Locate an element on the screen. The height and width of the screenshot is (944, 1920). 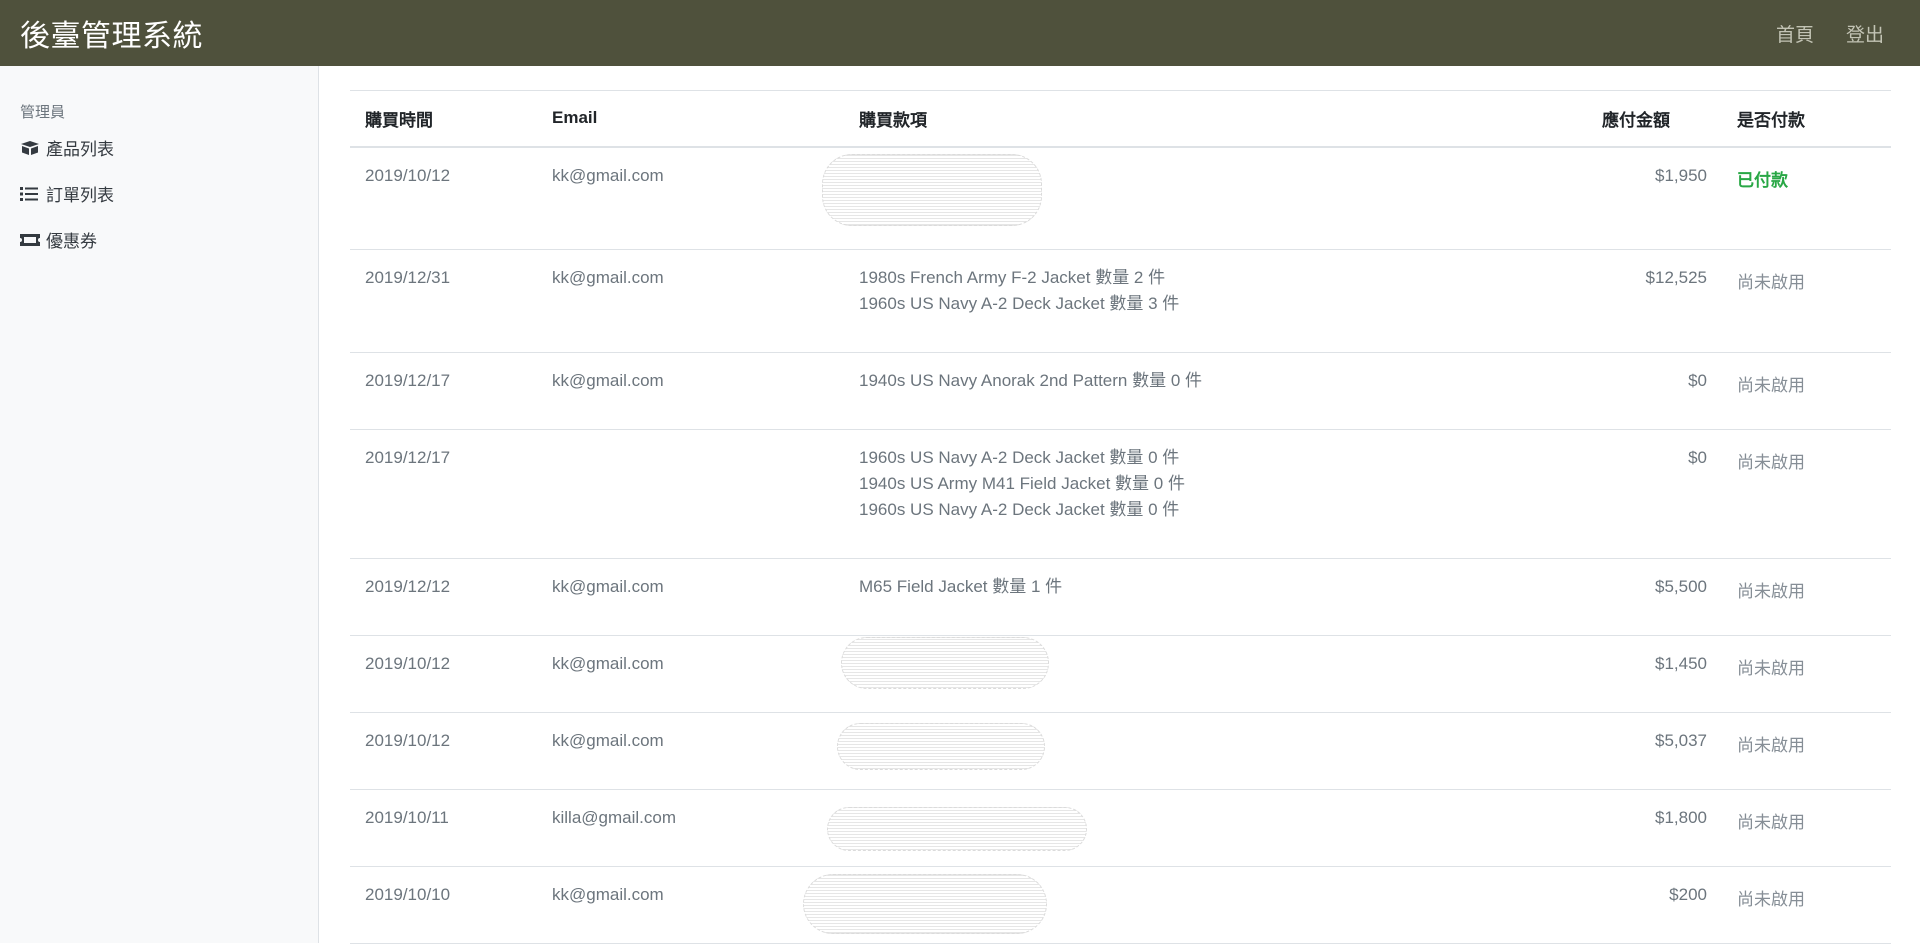
table-row: 2019/10/12 kk@gmail.com $1,950 已付款 is located at coordinates (1120, 198).